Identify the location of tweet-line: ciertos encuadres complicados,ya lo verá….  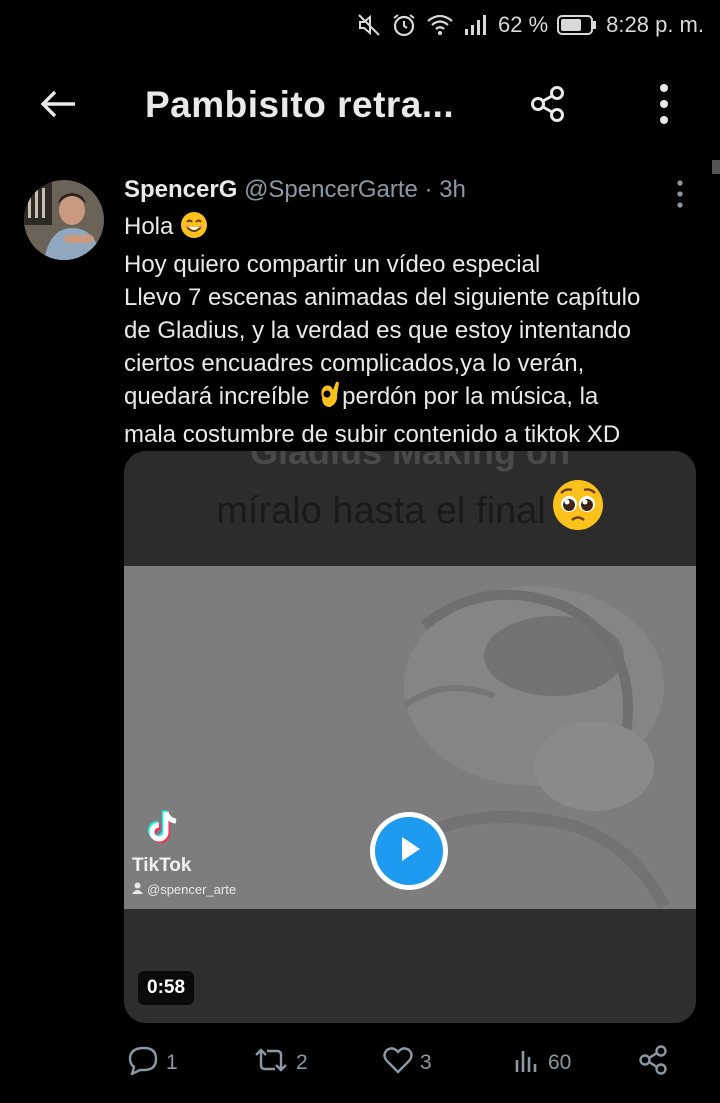
(354, 363).